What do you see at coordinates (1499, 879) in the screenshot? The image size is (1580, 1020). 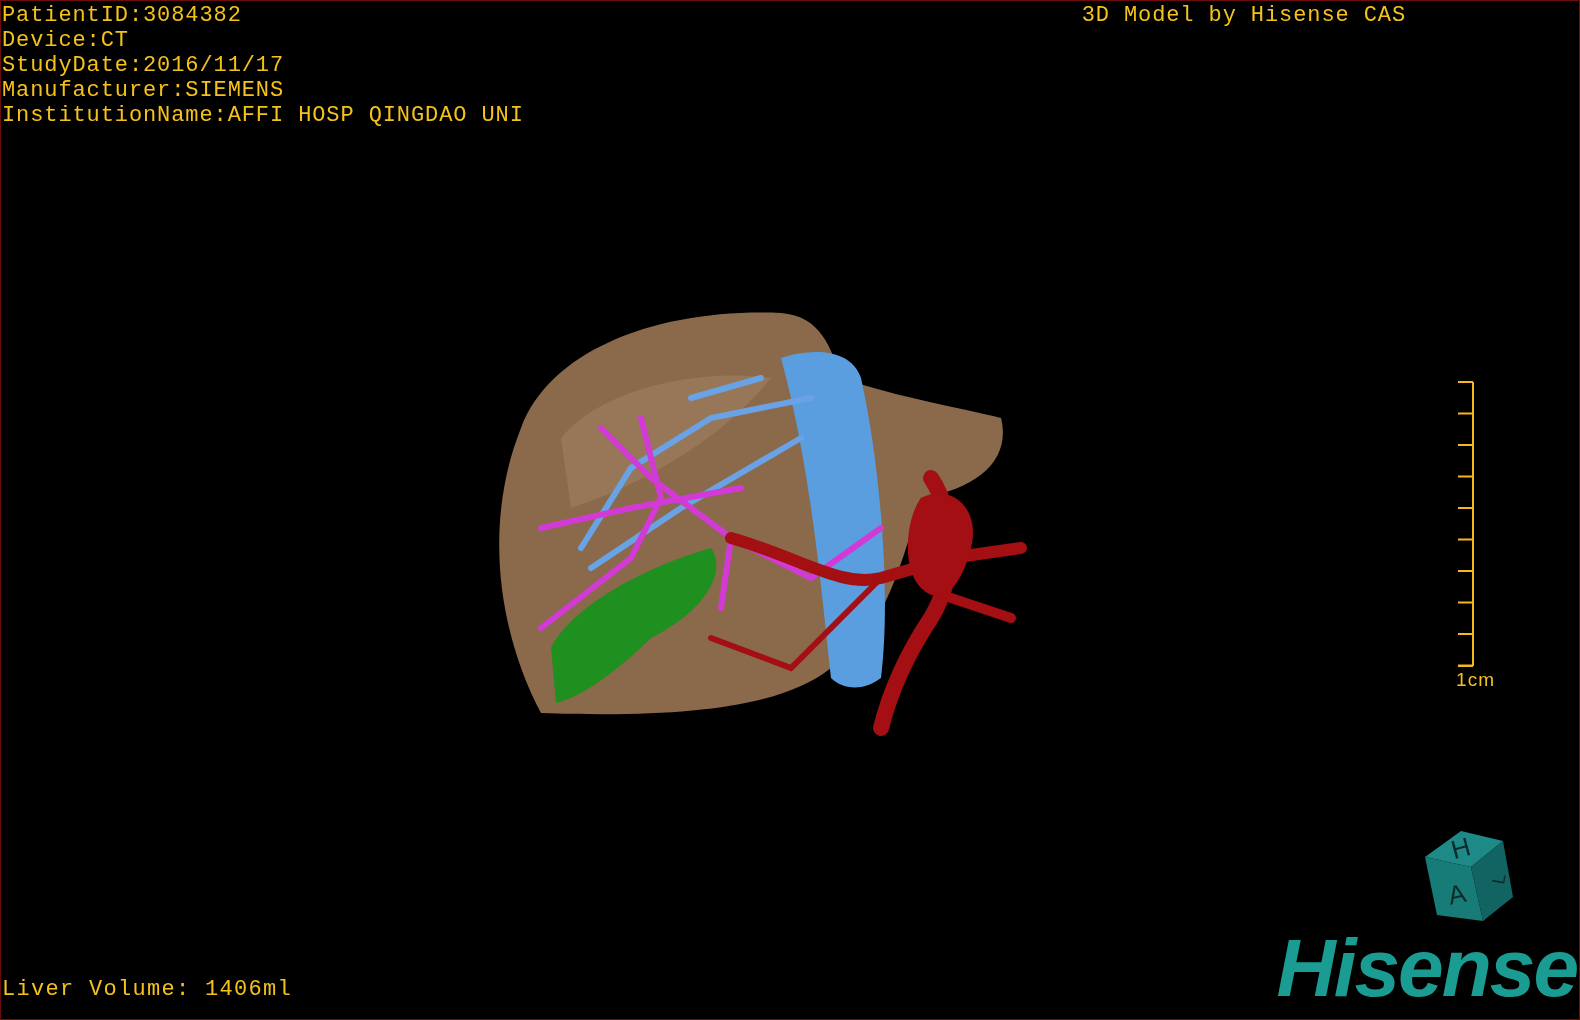 I see `cube-face-label: L` at bounding box center [1499, 879].